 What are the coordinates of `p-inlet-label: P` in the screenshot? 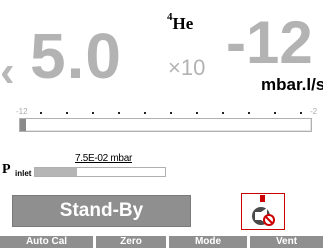 It's located at (6, 169).